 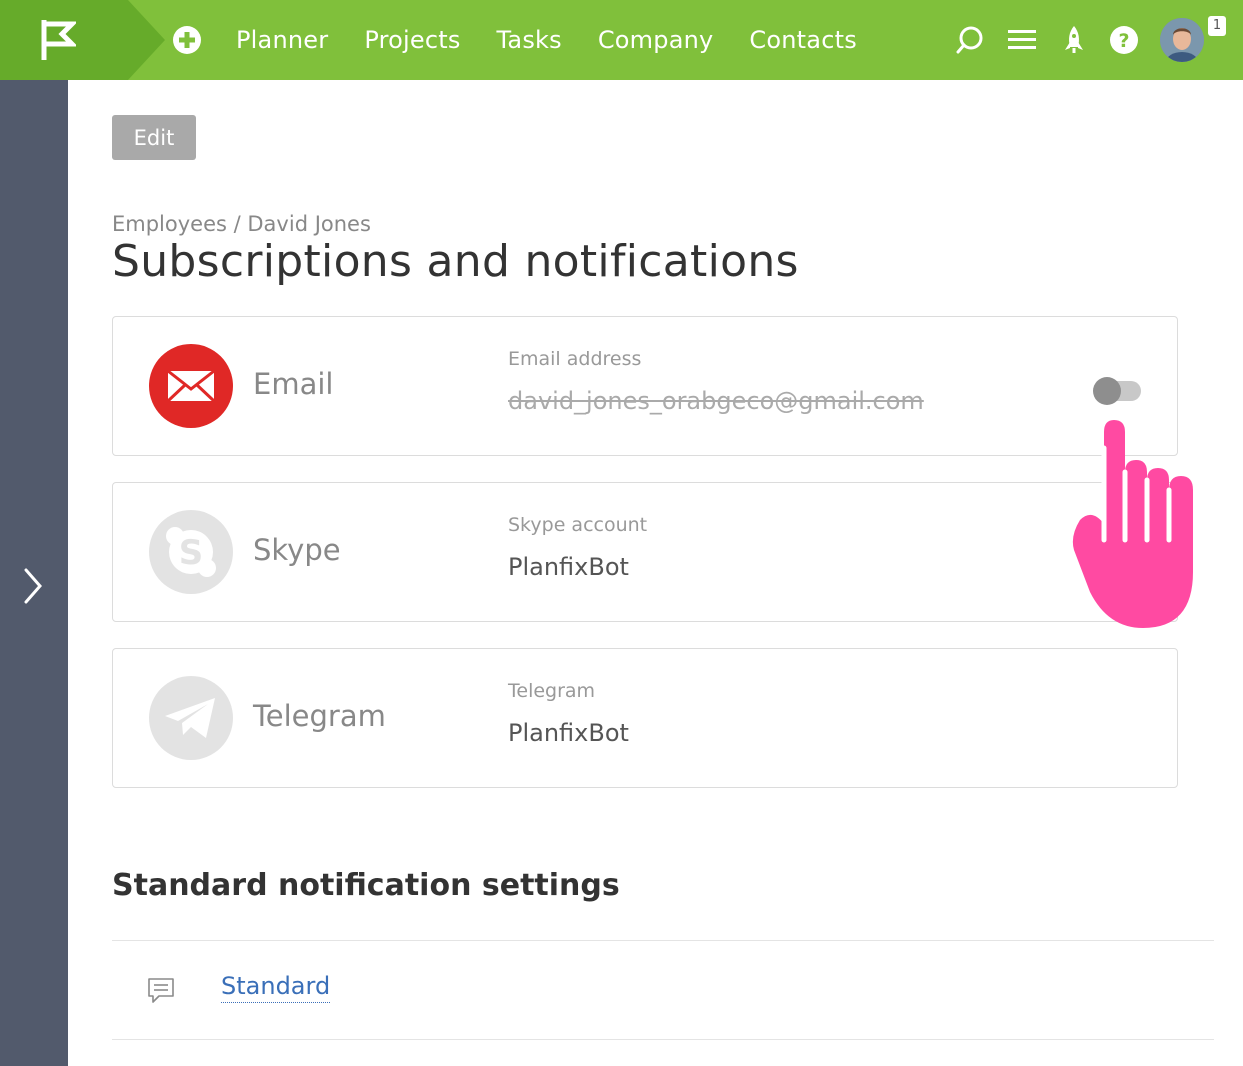 What do you see at coordinates (366, 885) in the screenshot?
I see `standard-notifications-heading: Standard notification settings` at bounding box center [366, 885].